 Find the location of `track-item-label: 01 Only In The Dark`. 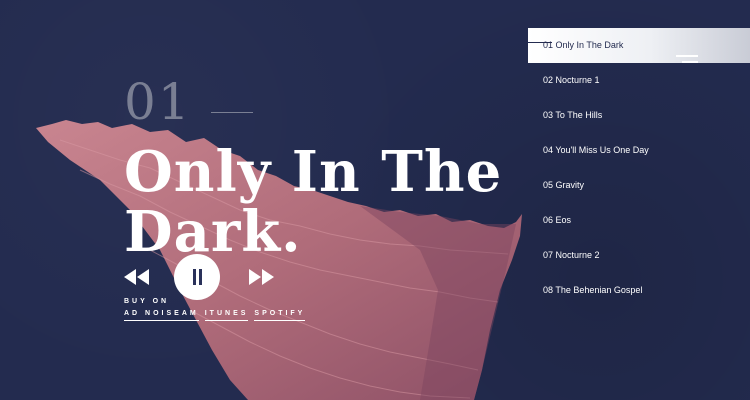

track-item-label: 01 Only In The Dark is located at coordinates (583, 45).